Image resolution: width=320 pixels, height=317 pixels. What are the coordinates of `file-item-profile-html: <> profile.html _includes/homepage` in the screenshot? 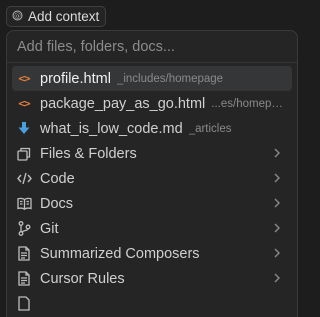 It's located at (152, 78).